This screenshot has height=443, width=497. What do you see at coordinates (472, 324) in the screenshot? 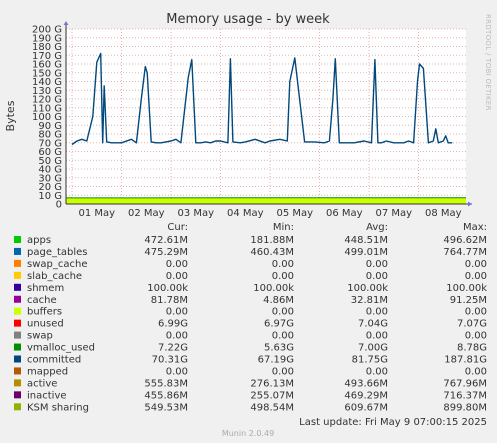
I see `legend-value-max: 7.07G` at bounding box center [472, 324].